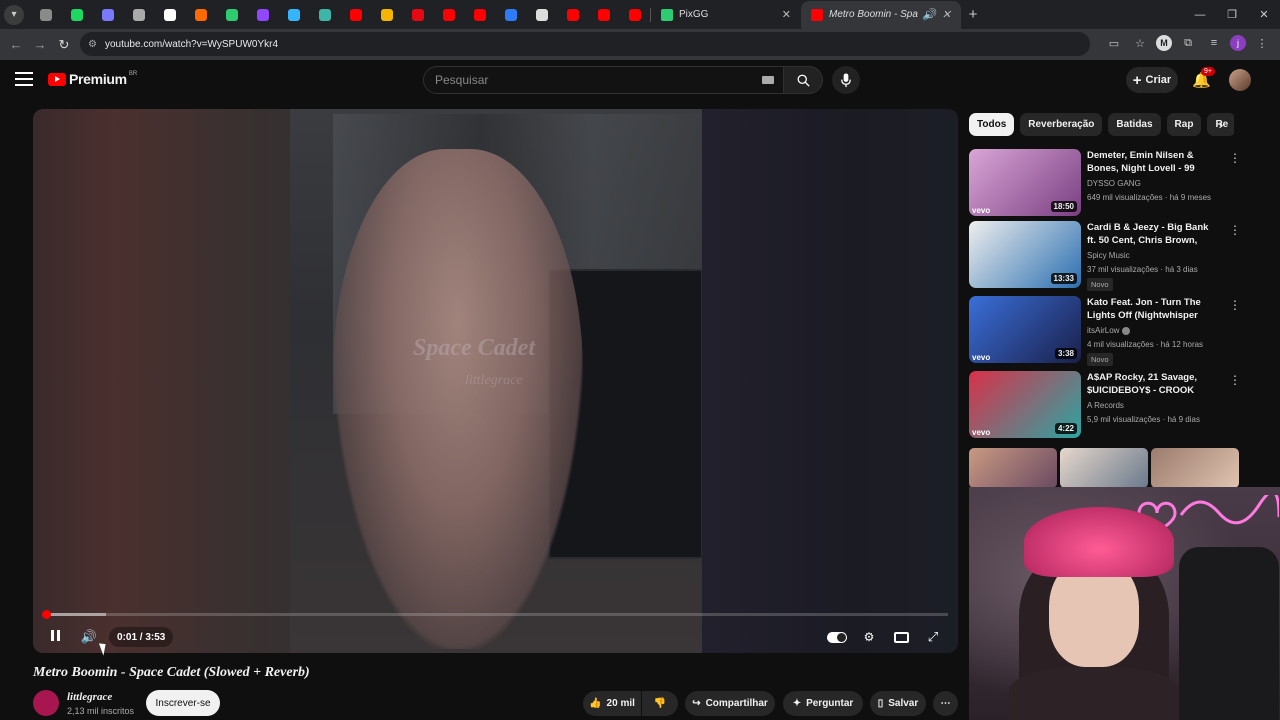 The width and height of the screenshot is (1280, 720). I want to click on video-thumbnail: vevo 3:38, so click(1025, 329).